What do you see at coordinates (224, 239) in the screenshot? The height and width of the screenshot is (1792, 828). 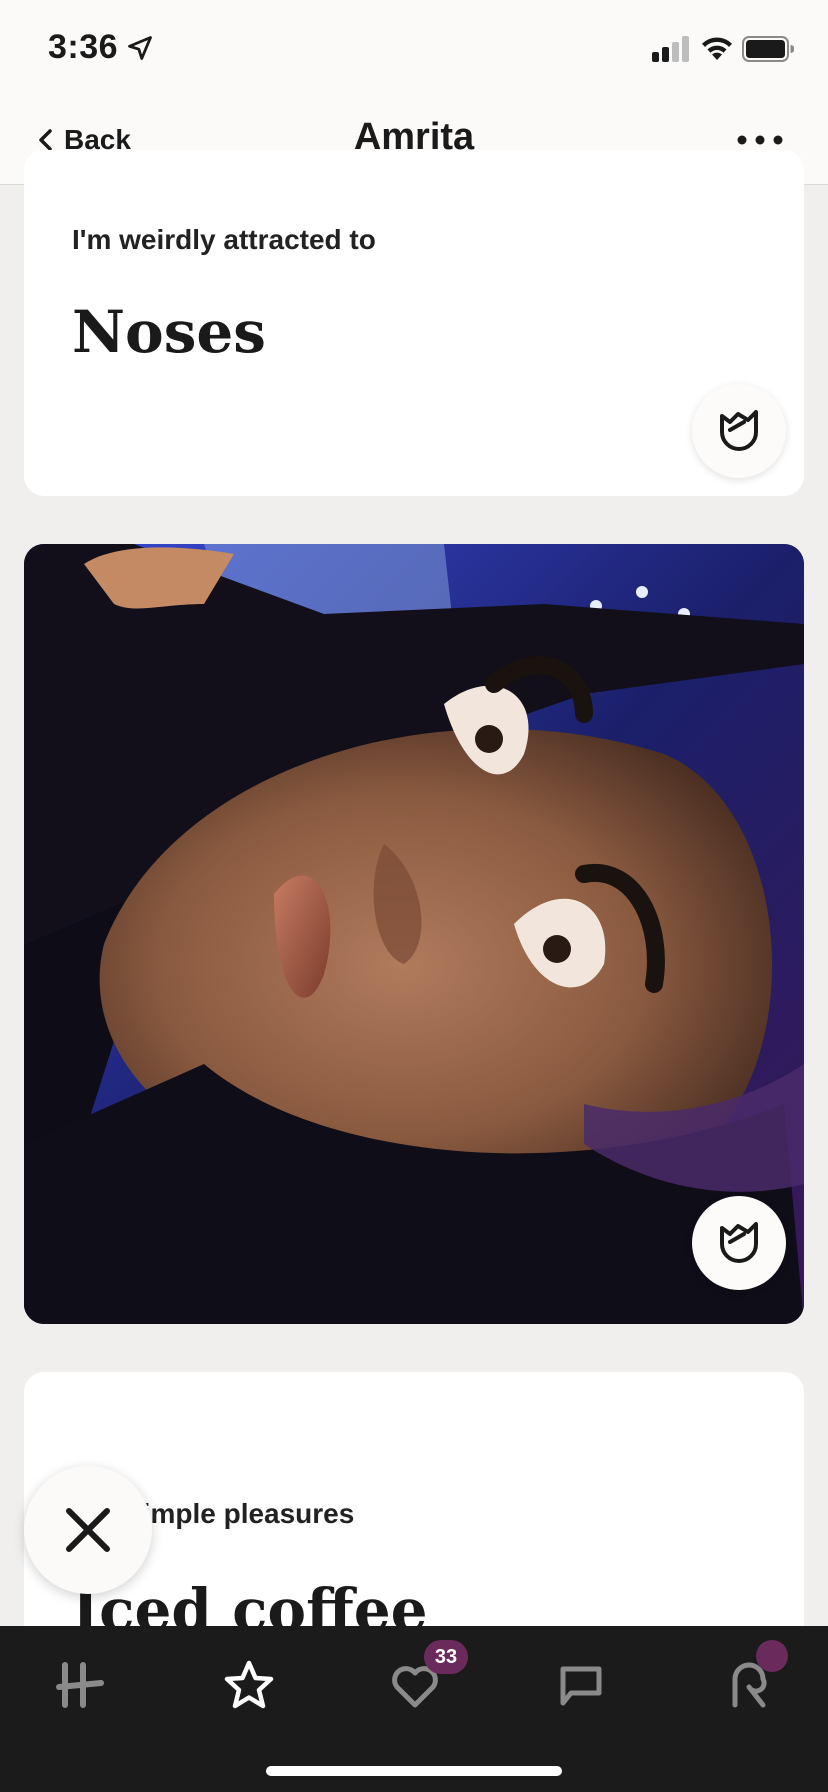 I see `prompt-question: I'm weirdly attracted to` at bounding box center [224, 239].